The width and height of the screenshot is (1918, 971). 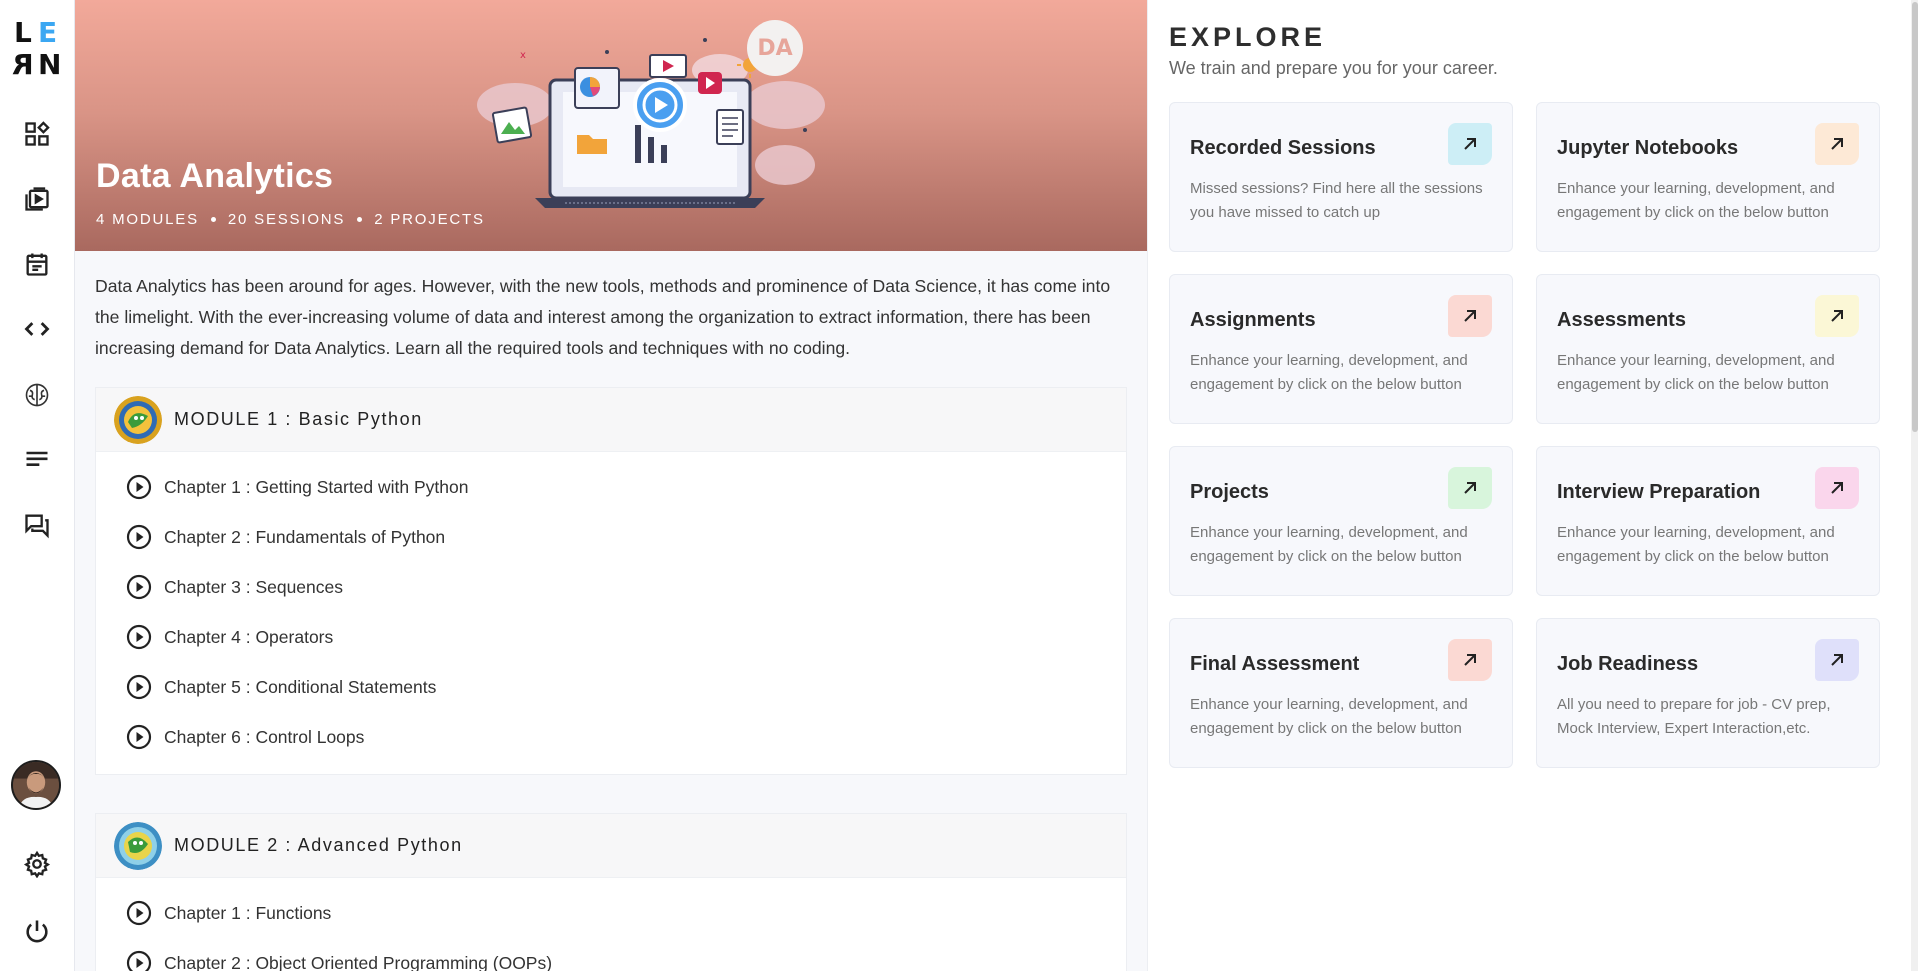 What do you see at coordinates (254, 586) in the screenshot?
I see `chapter-title: Chapter 3 : Sequences` at bounding box center [254, 586].